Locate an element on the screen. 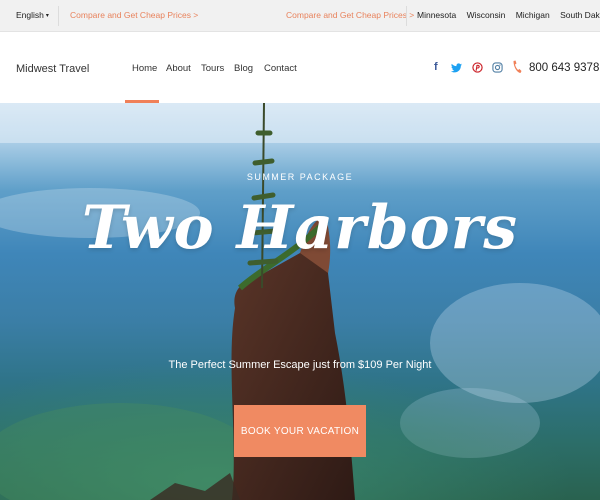 Image resolution: width=600 pixels, height=500 pixels. state-link-south-dakota: South Dakota is located at coordinates (580, 15).